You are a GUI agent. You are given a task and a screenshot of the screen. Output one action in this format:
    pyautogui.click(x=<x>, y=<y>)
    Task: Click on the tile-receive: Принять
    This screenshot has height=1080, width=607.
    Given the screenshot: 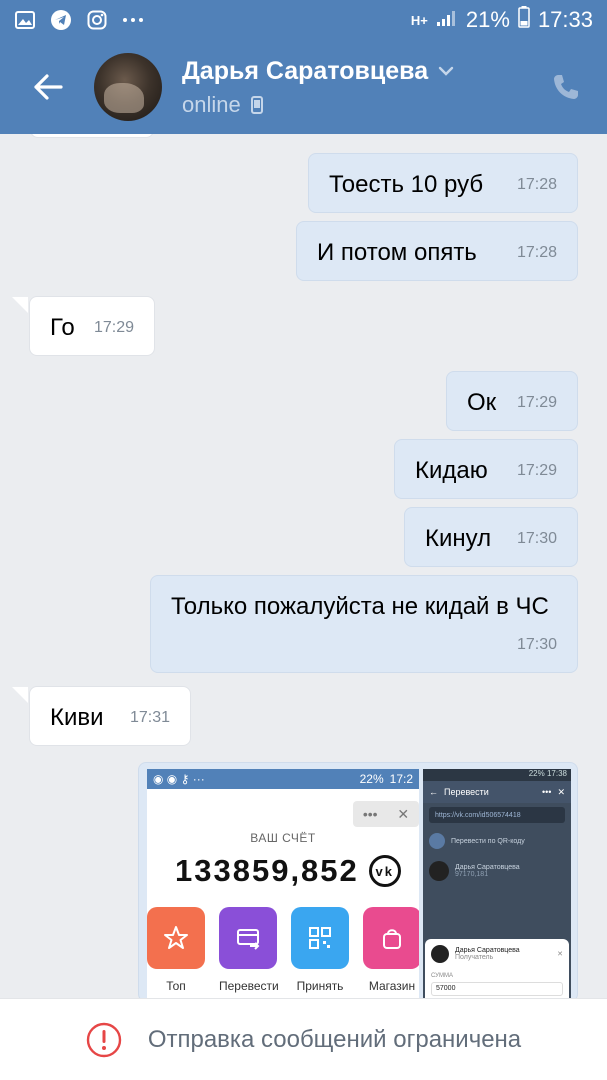 What is the action you would take?
    pyautogui.click(x=320, y=950)
    